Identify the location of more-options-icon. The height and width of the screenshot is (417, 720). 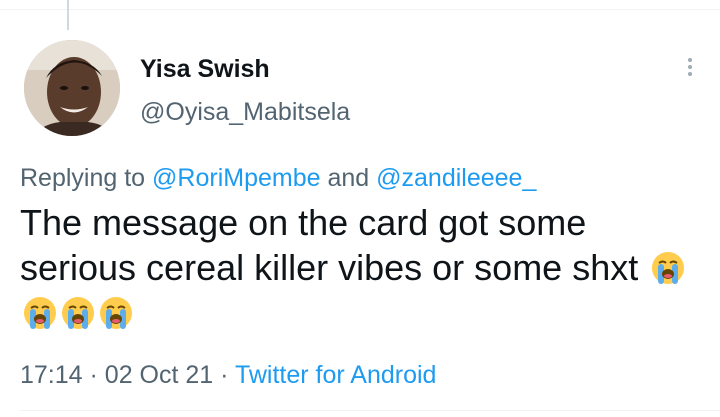
(690, 70).